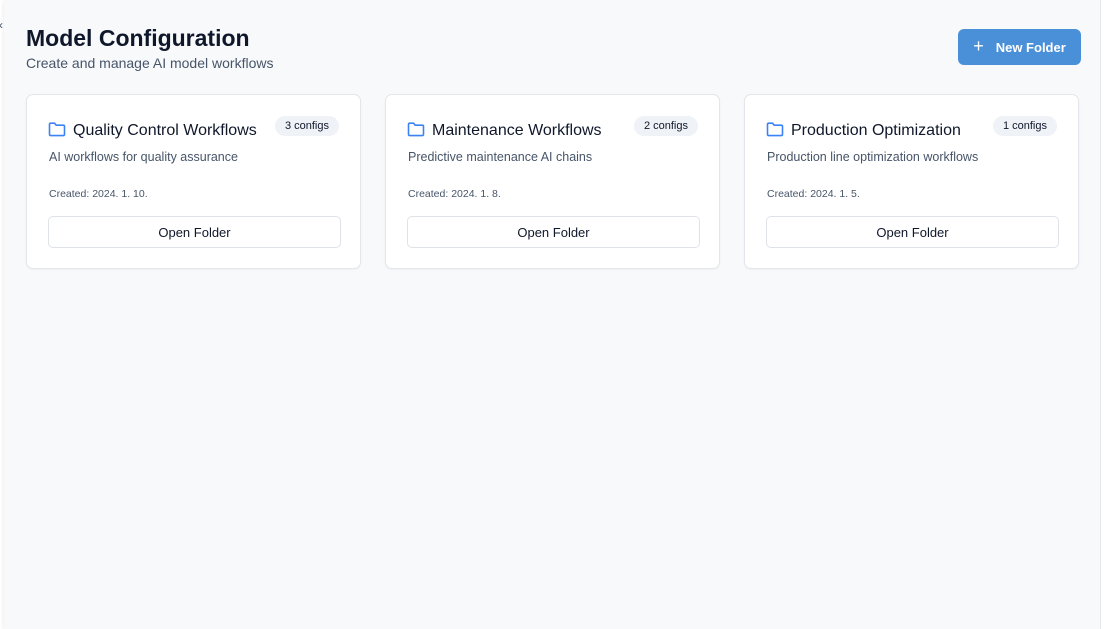 This screenshot has height=629, width=1109. What do you see at coordinates (150, 63) in the screenshot?
I see `page-subtitle: Create and manage AI model workflows` at bounding box center [150, 63].